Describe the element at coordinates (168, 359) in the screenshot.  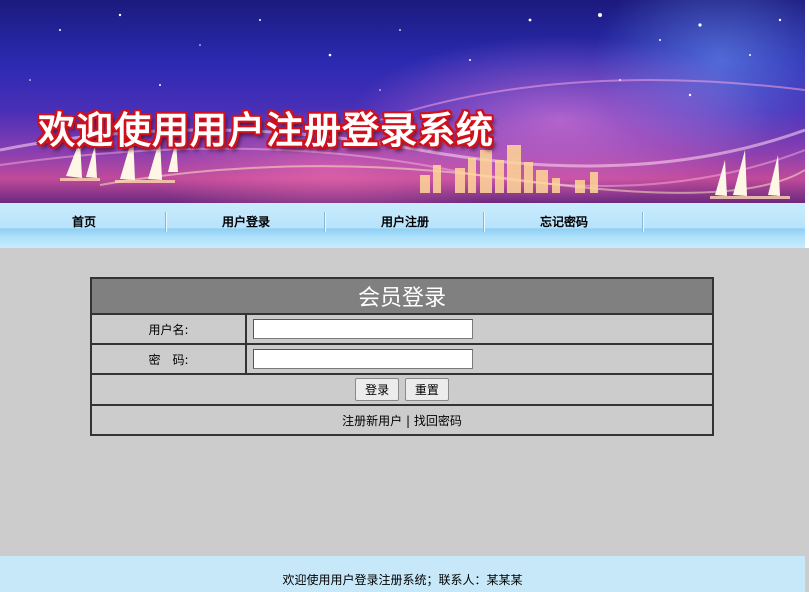
I see `password-label: 密 码:` at that location.